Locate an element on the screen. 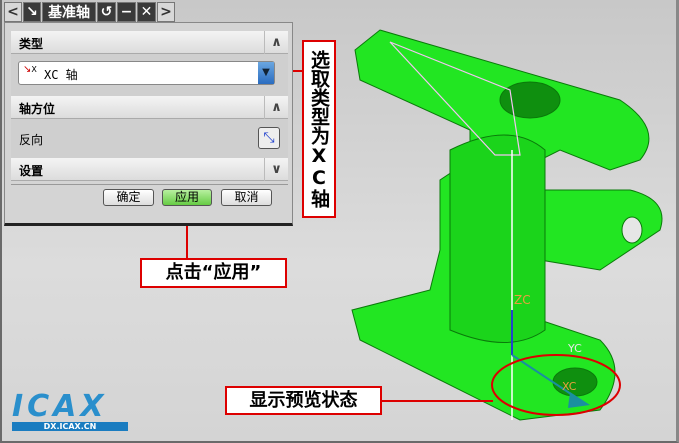  xc-label: XC is located at coordinates (569, 386).